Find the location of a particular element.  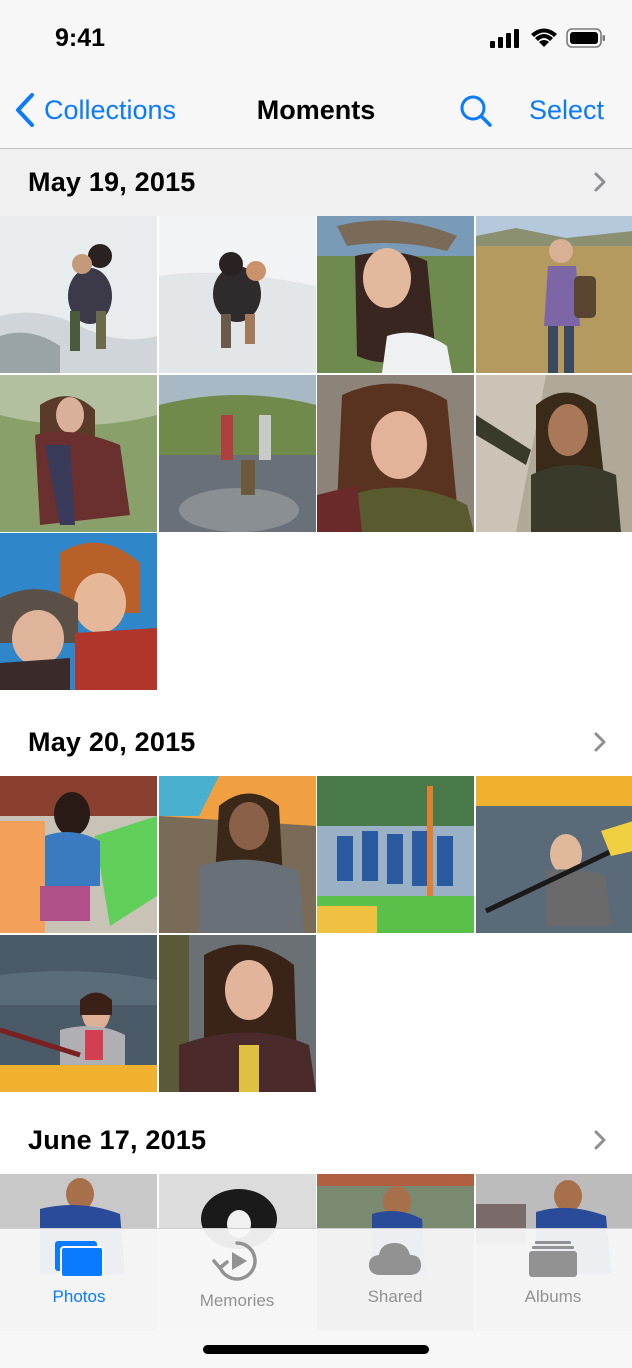

tab-label: Memories is located at coordinates (237, 1300).